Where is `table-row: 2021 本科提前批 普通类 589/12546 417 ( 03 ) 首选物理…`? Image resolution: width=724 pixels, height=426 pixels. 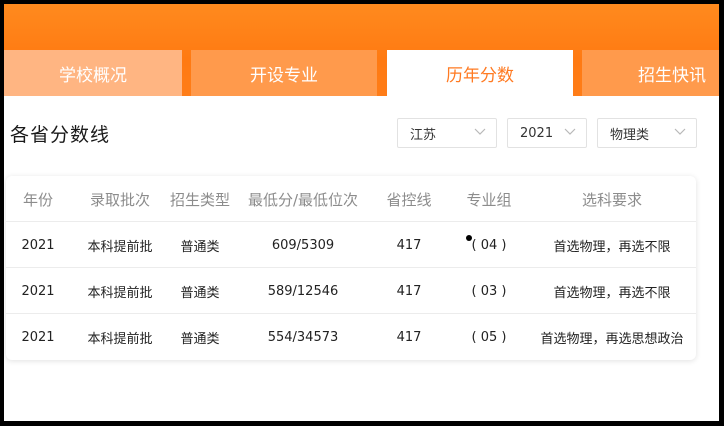 table-row: 2021 本科提前批 普通类 589/12546 417 ( 03 ) 首选物理… is located at coordinates (351, 291).